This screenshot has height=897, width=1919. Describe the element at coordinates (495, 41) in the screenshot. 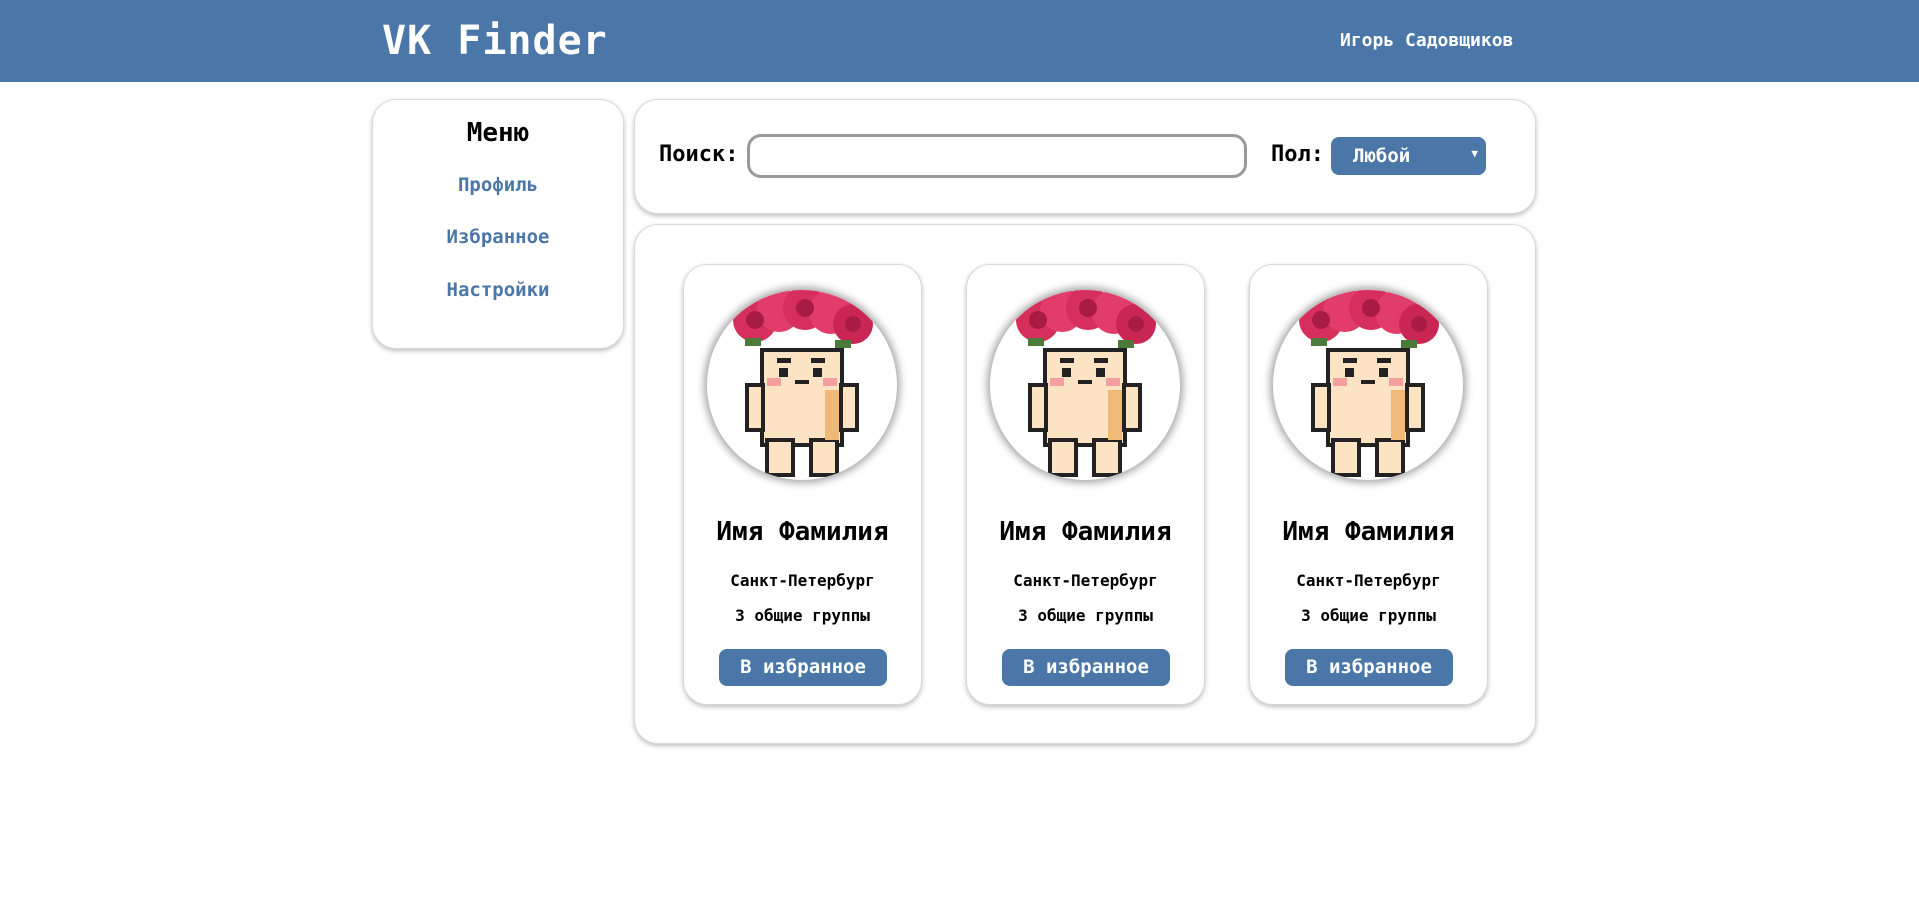

I see `app-logo: VK Finder` at that location.